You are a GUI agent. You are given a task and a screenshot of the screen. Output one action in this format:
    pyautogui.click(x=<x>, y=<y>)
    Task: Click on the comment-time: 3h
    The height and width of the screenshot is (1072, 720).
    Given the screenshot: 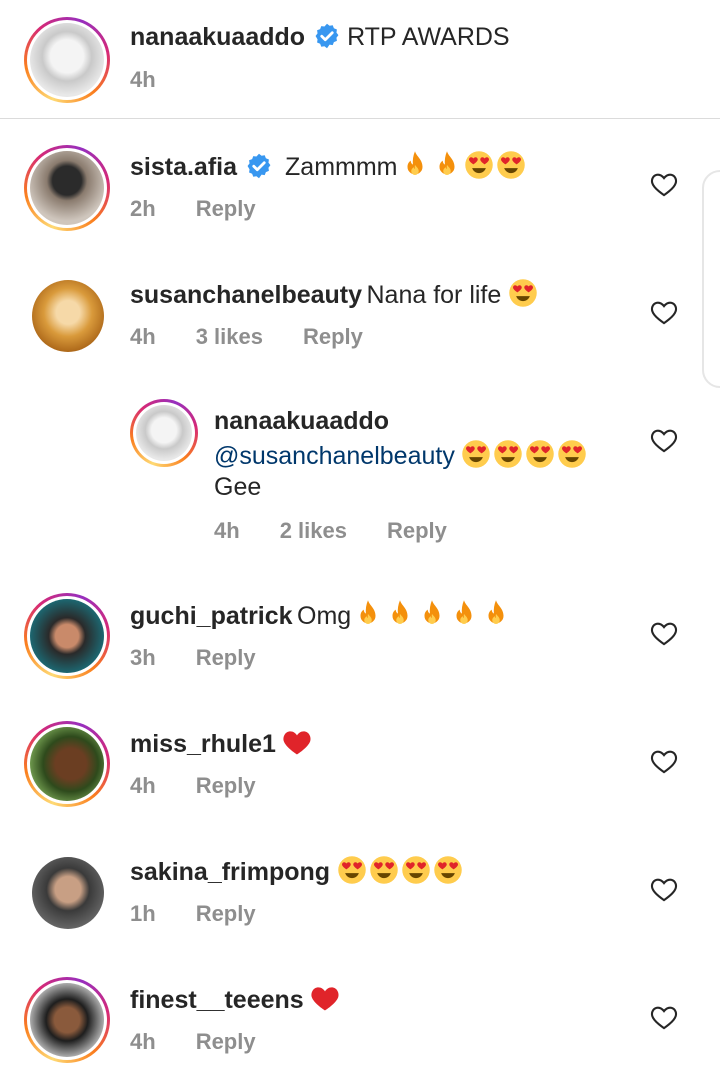 What is the action you would take?
    pyautogui.click(x=143, y=657)
    